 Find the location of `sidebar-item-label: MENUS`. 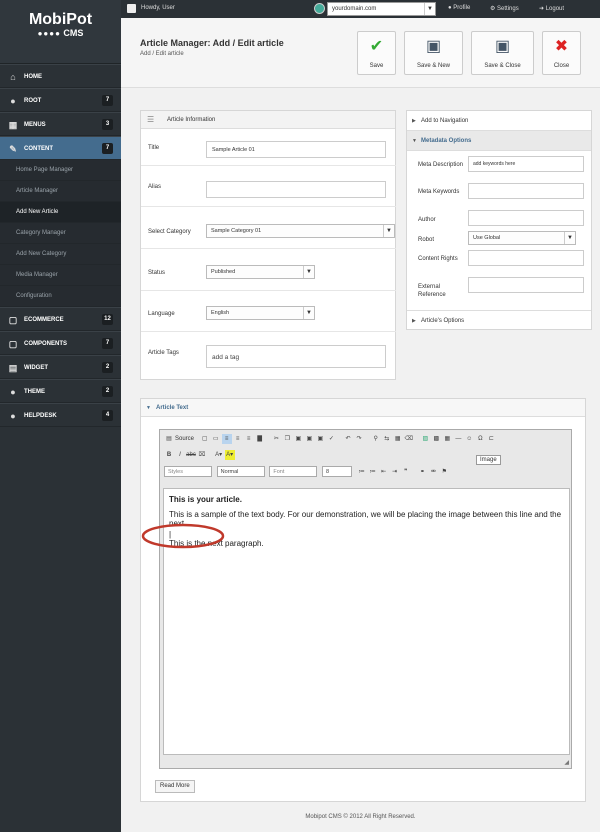

sidebar-item-label: MENUS is located at coordinates (35, 125).